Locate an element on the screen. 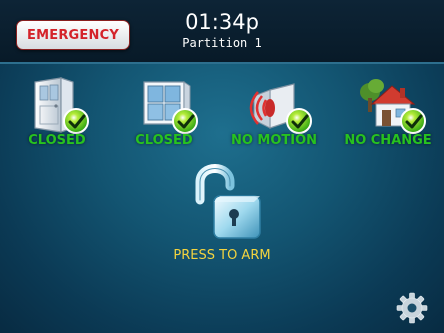  partition-label: Partition 1 is located at coordinates (222, 43).